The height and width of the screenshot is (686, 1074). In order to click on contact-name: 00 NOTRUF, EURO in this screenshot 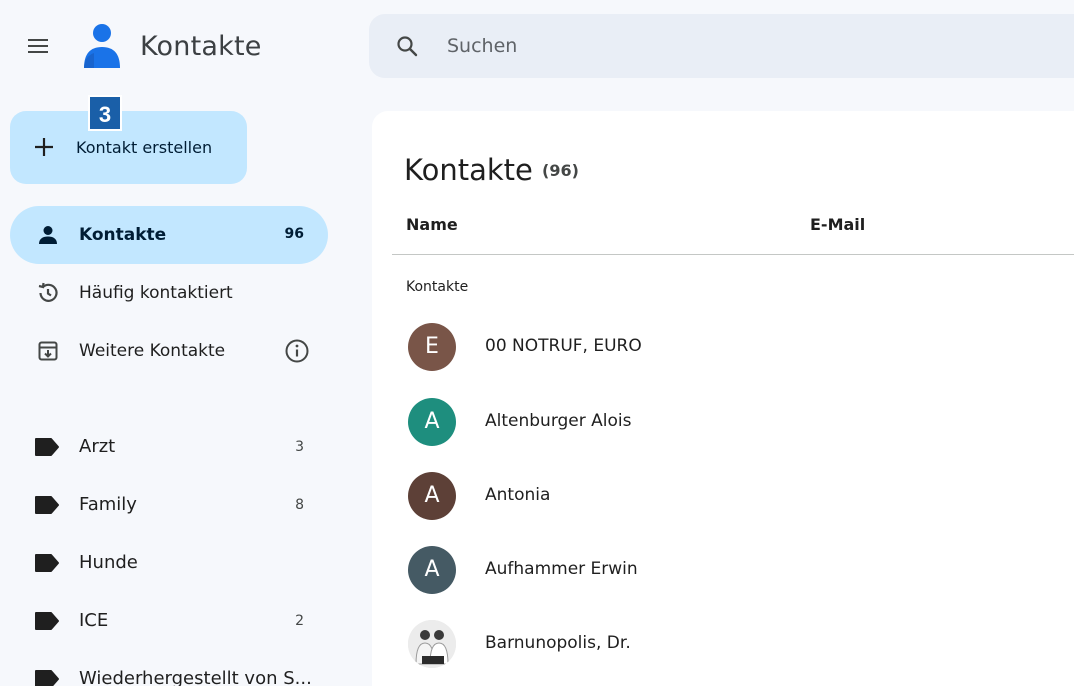, I will do `click(563, 346)`.